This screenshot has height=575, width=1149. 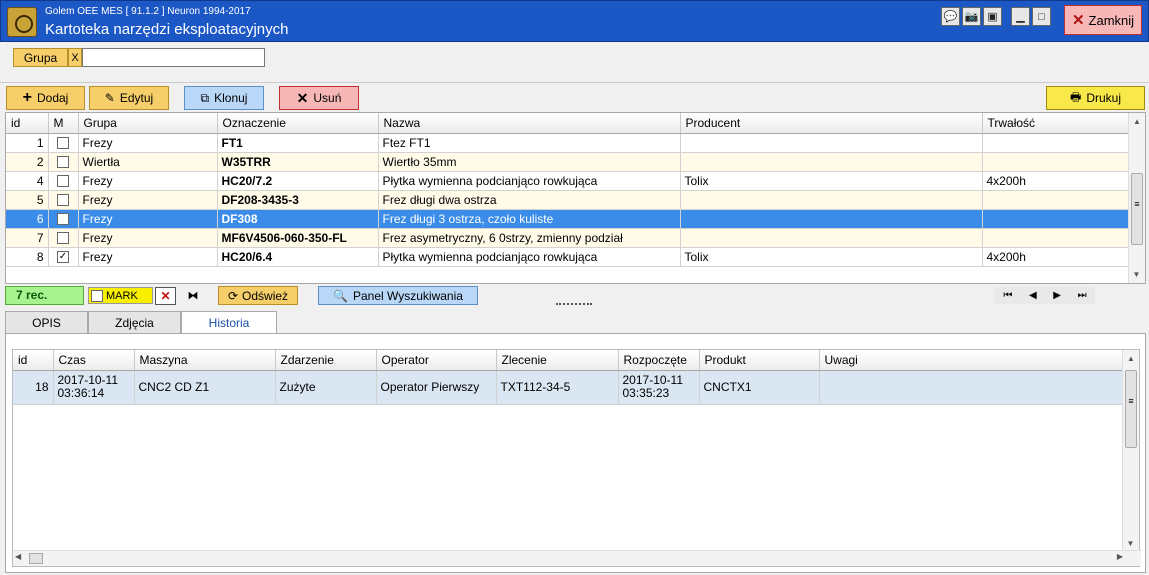 What do you see at coordinates (574, 304) in the screenshot?
I see `splitter-handle` at bounding box center [574, 304].